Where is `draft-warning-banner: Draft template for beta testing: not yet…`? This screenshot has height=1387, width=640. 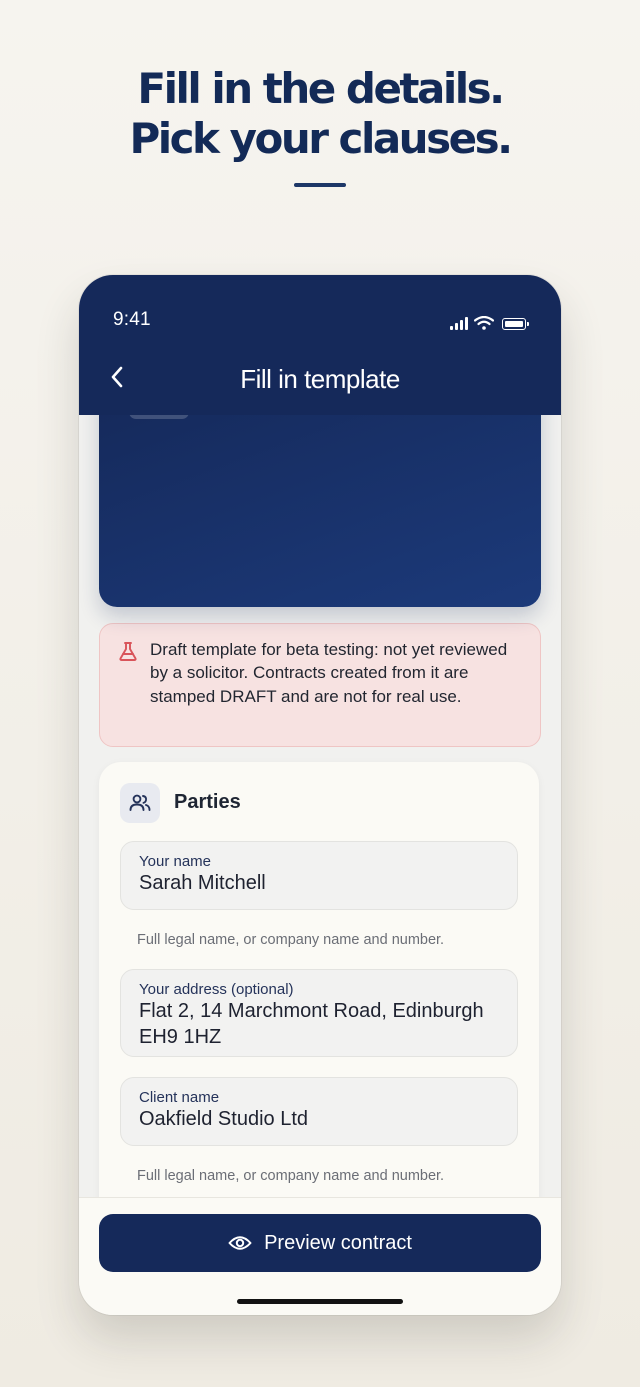
draft-warning-banner: Draft template for beta testing: not yet… is located at coordinates (320, 685).